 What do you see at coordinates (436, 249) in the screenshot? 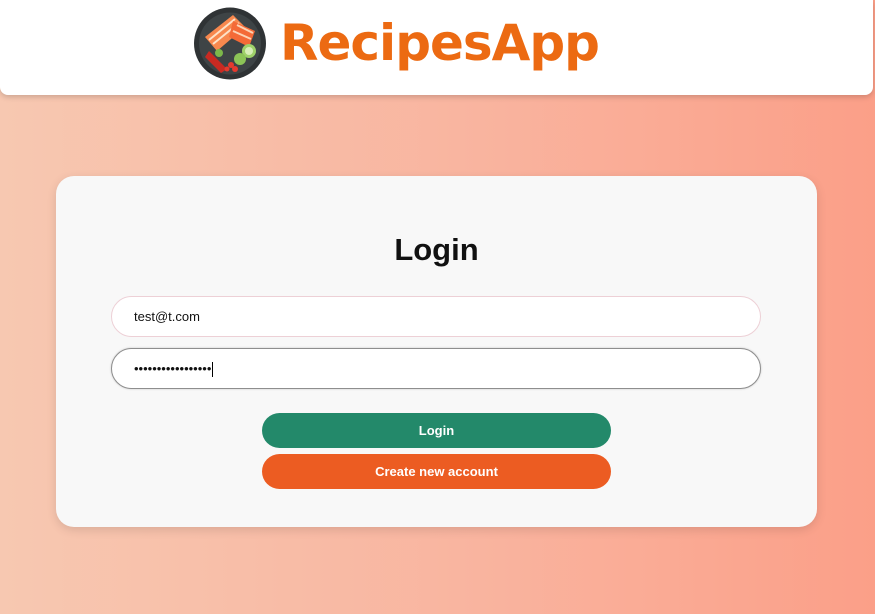
I see `login-title: Login` at bounding box center [436, 249].